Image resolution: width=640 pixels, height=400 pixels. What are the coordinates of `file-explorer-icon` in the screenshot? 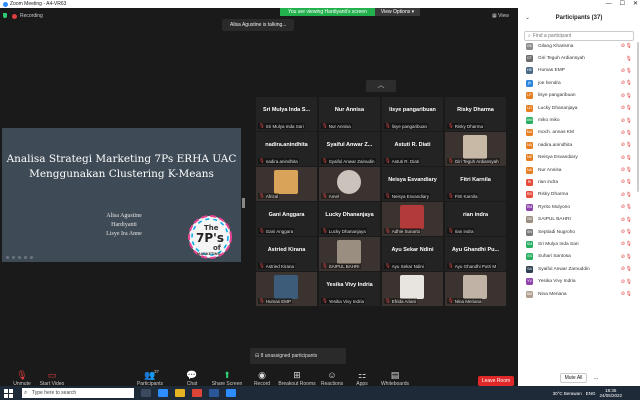 It's located at (180, 393).